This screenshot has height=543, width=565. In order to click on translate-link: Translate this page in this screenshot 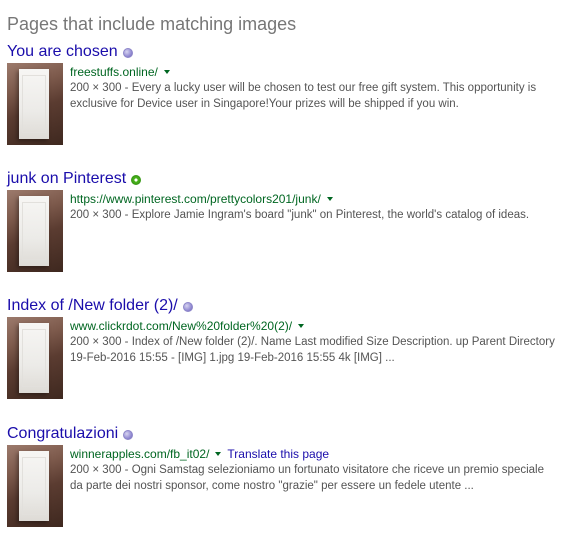, I will do `click(278, 454)`.